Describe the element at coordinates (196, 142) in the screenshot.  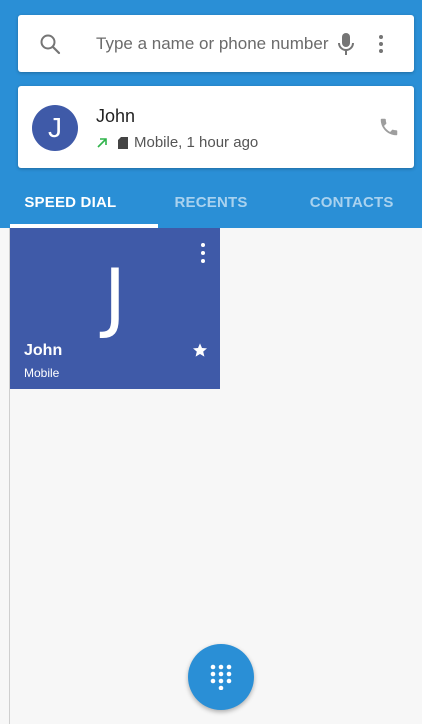
I see `recent-call-detail: Mobile, 1 hour ago` at that location.